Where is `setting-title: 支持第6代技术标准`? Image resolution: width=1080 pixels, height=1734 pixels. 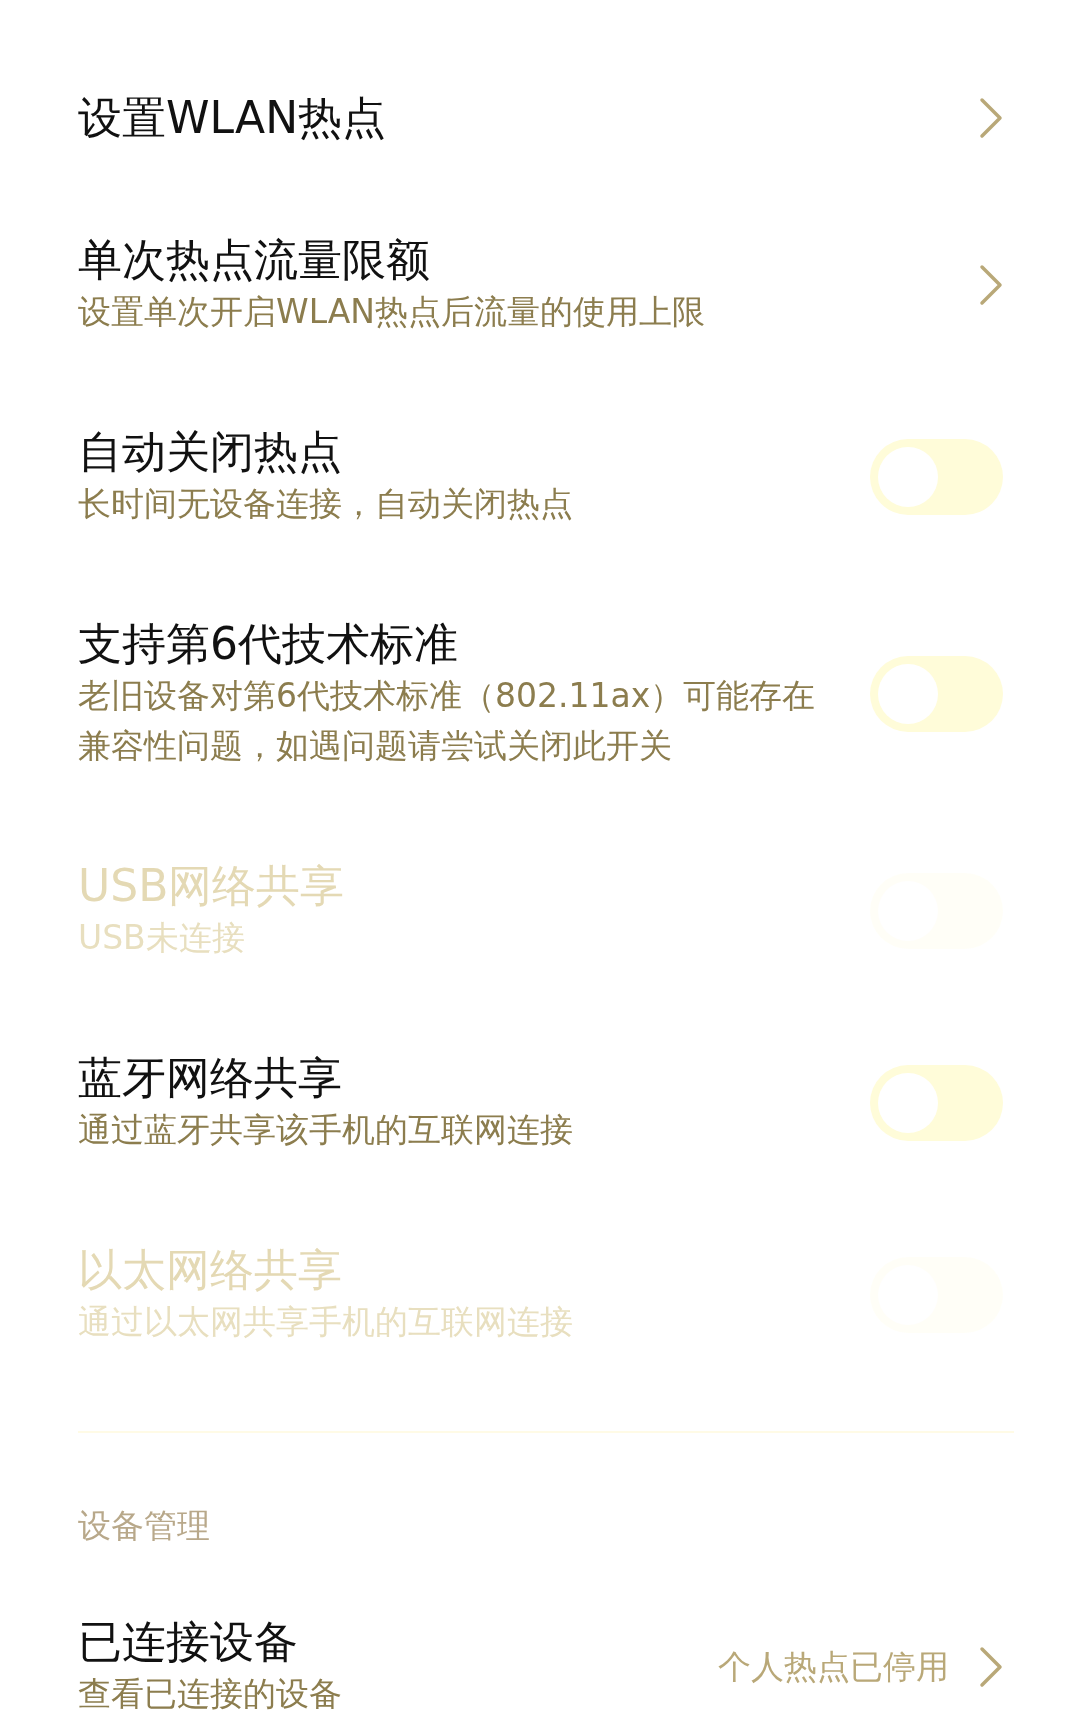 setting-title: 支持第6代技术标准 is located at coordinates (459, 644).